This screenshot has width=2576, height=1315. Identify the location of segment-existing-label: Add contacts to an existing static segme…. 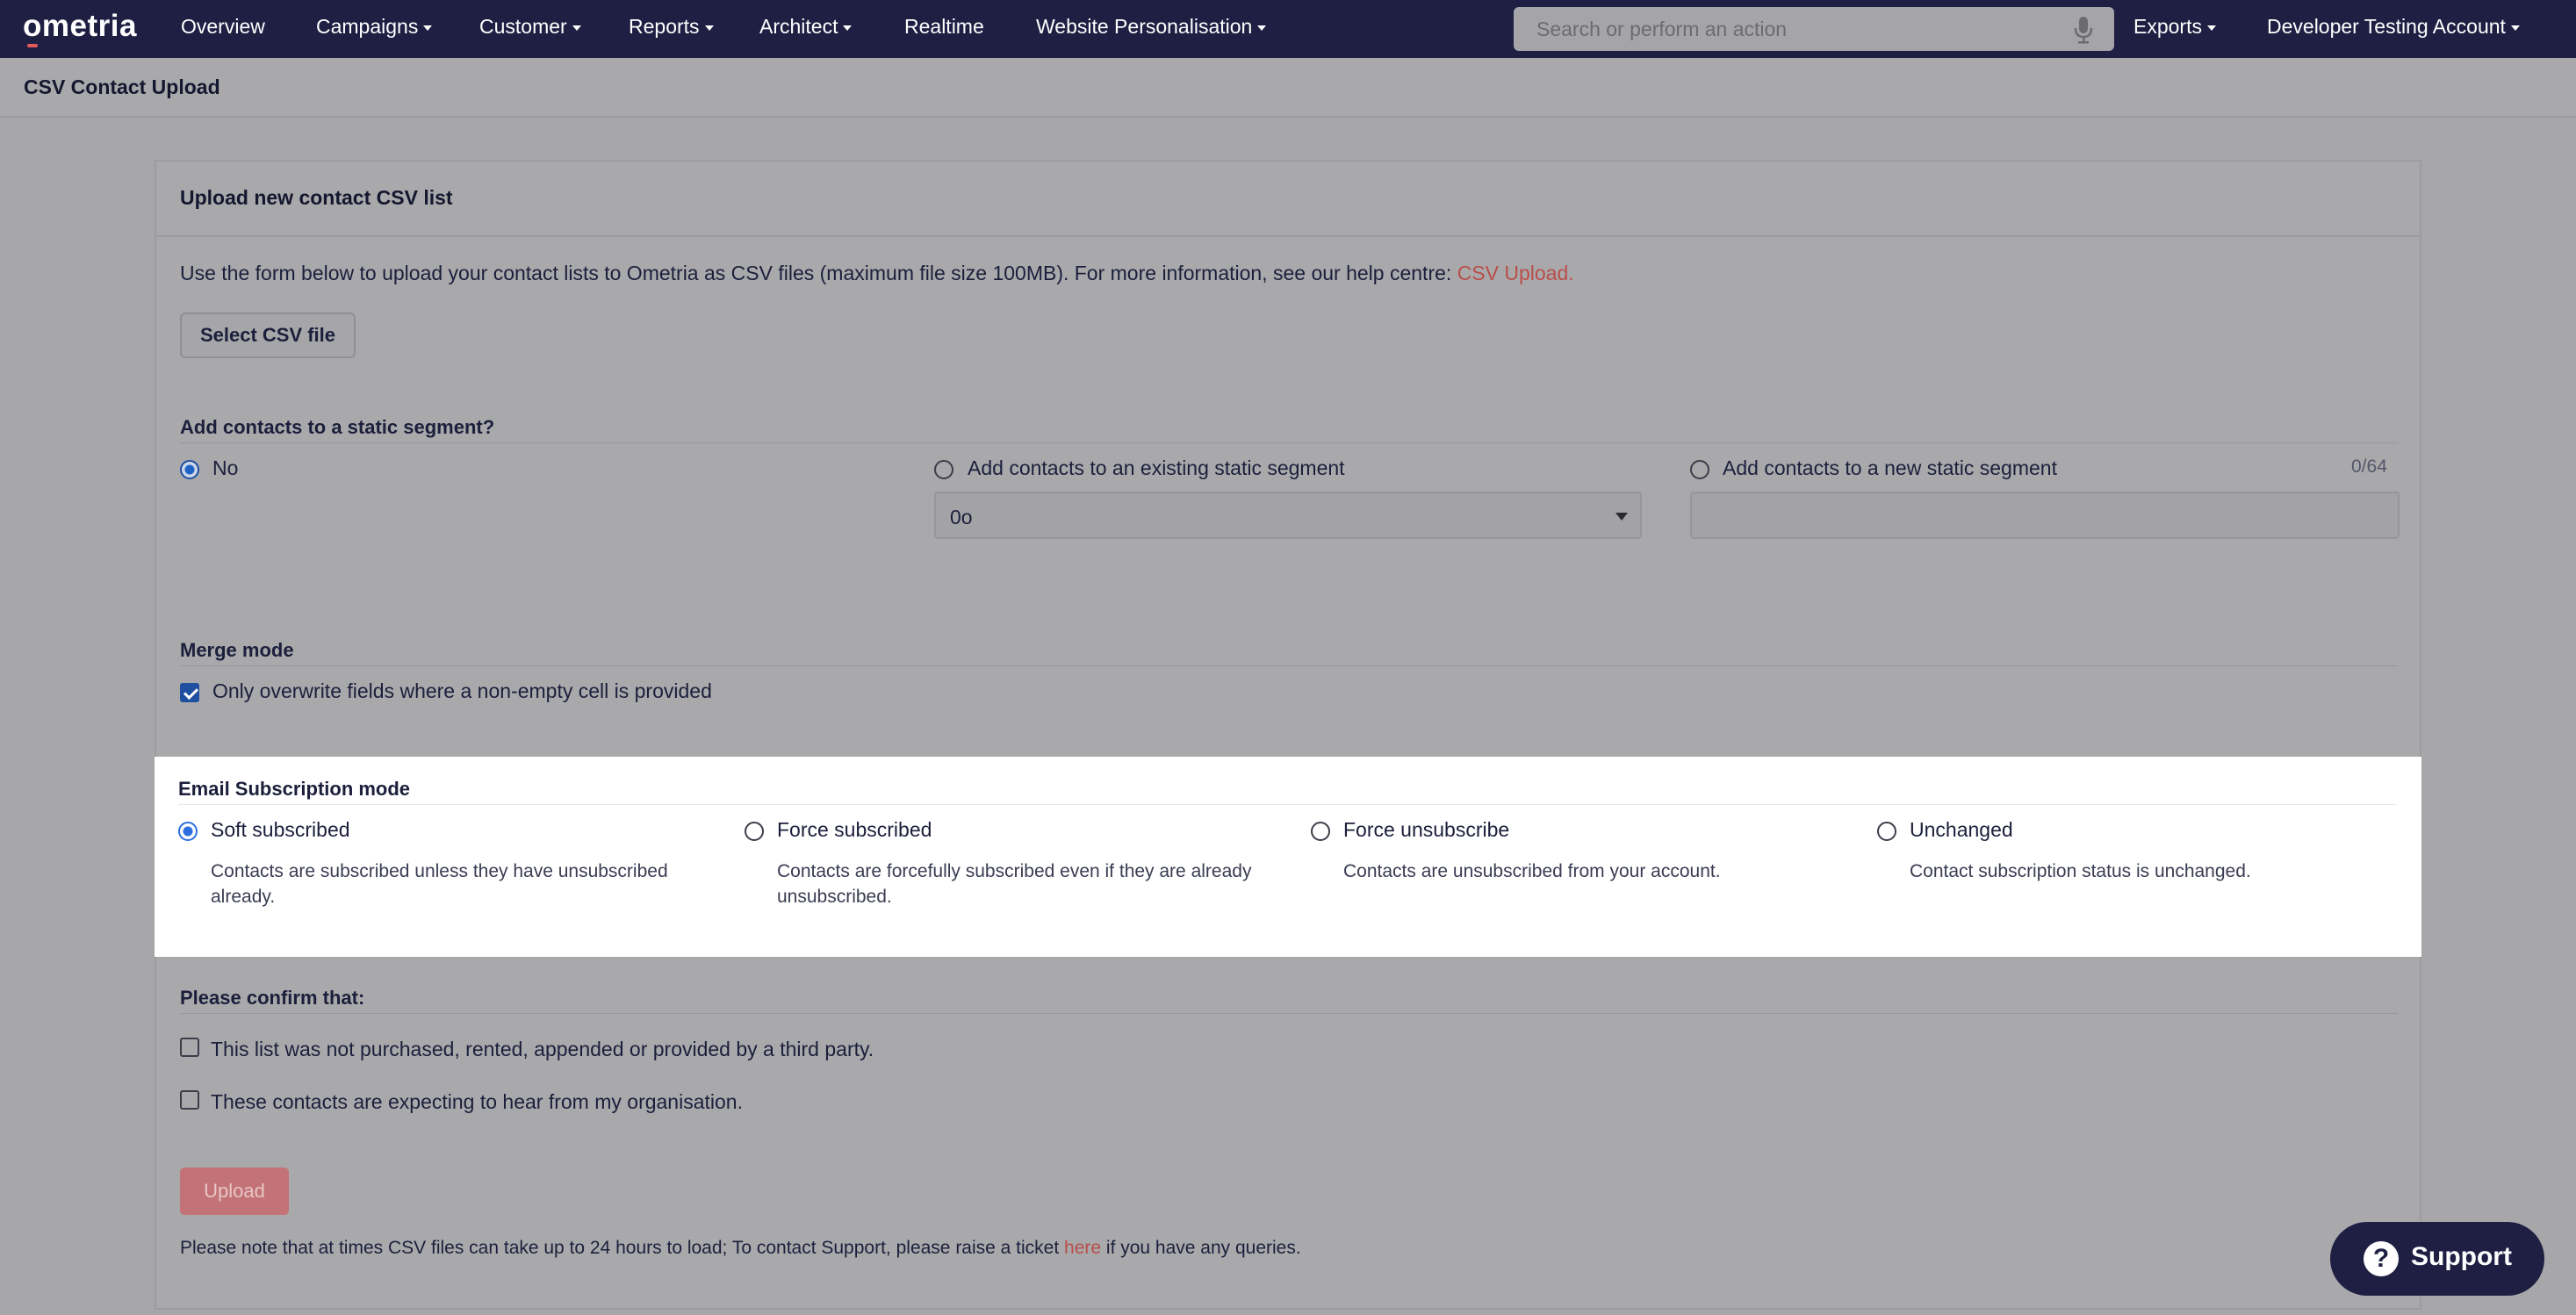
(1156, 467).